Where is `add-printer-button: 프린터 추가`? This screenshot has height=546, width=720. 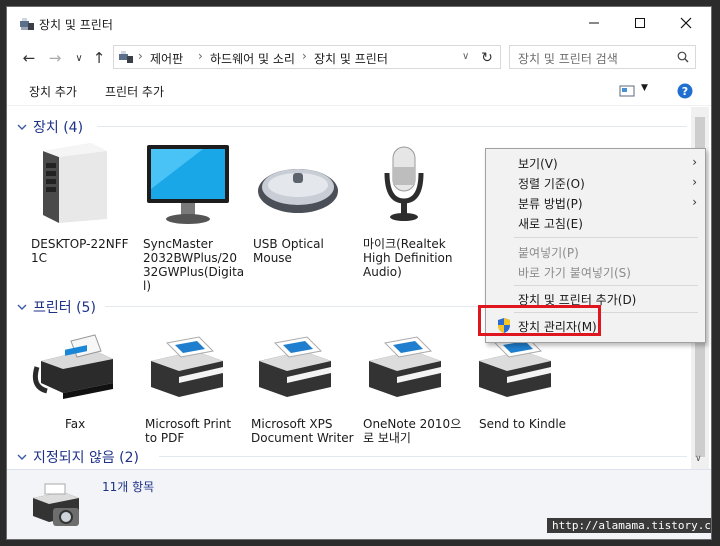 add-printer-button: 프린터 추가 is located at coordinates (134, 91).